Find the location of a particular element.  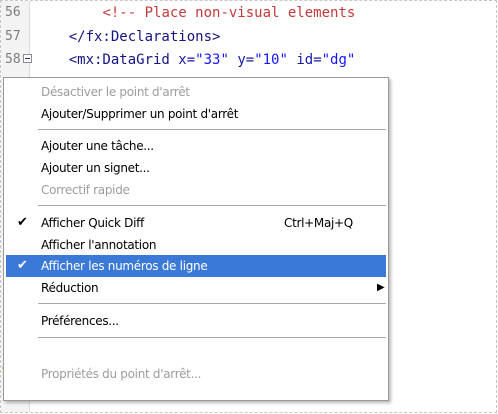

code-token: x= is located at coordinates (182, 60).